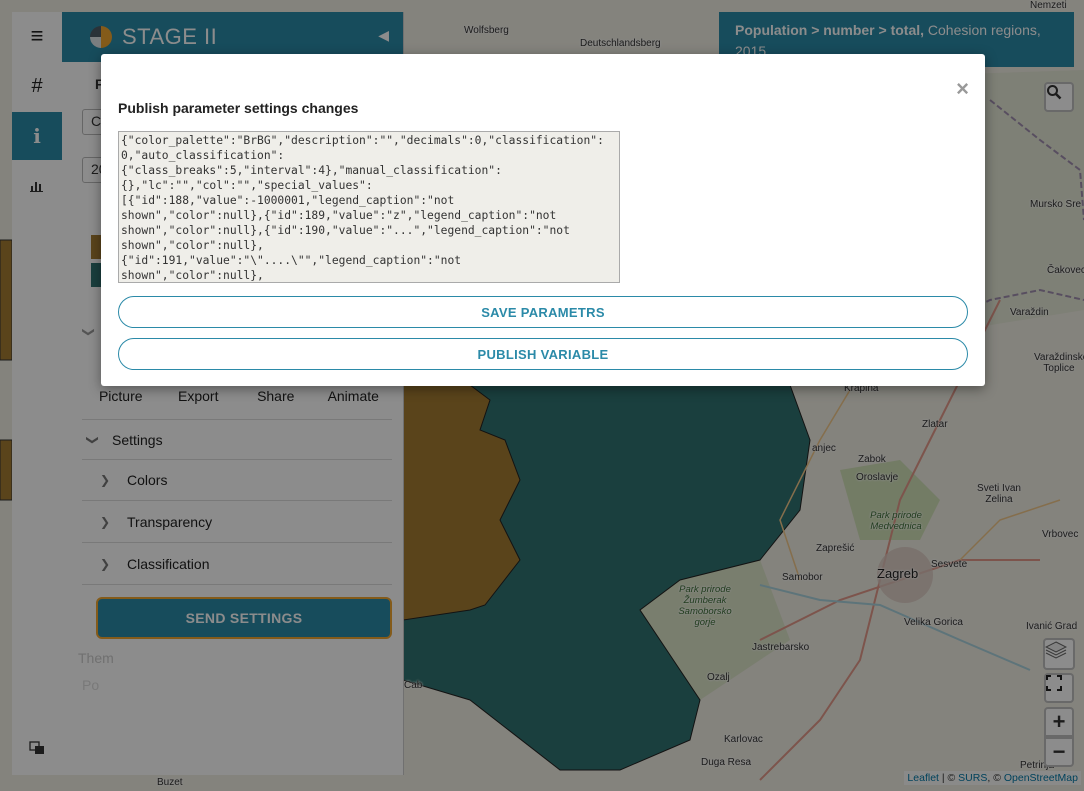 The image size is (1084, 791). I want to click on publish-variable-button: PUBLISH VARIABLE, so click(543, 354).